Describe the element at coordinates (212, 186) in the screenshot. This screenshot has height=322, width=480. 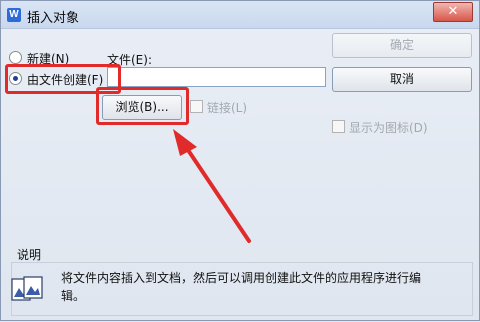
I see `red-arrow-annotation` at that location.